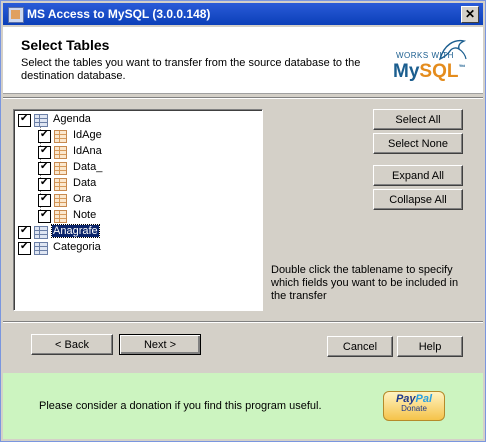  I want to click on next-button: Next >, so click(160, 344).